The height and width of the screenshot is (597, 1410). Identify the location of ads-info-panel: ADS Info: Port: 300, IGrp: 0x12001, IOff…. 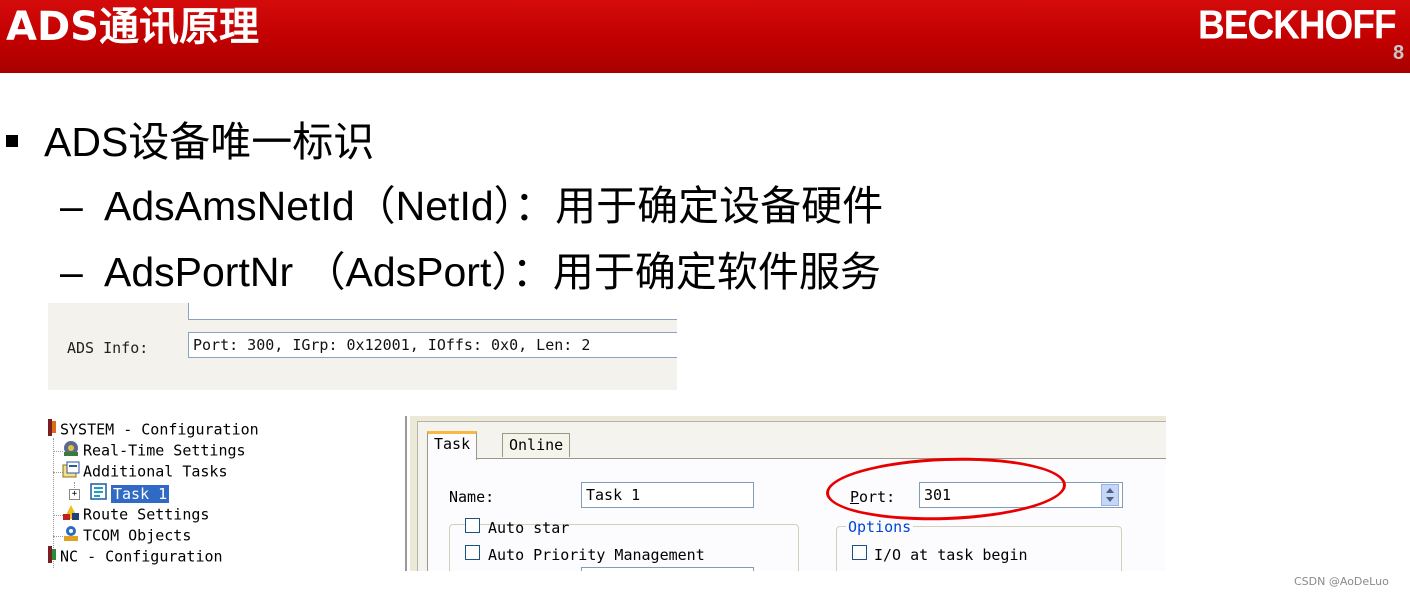
(362, 346).